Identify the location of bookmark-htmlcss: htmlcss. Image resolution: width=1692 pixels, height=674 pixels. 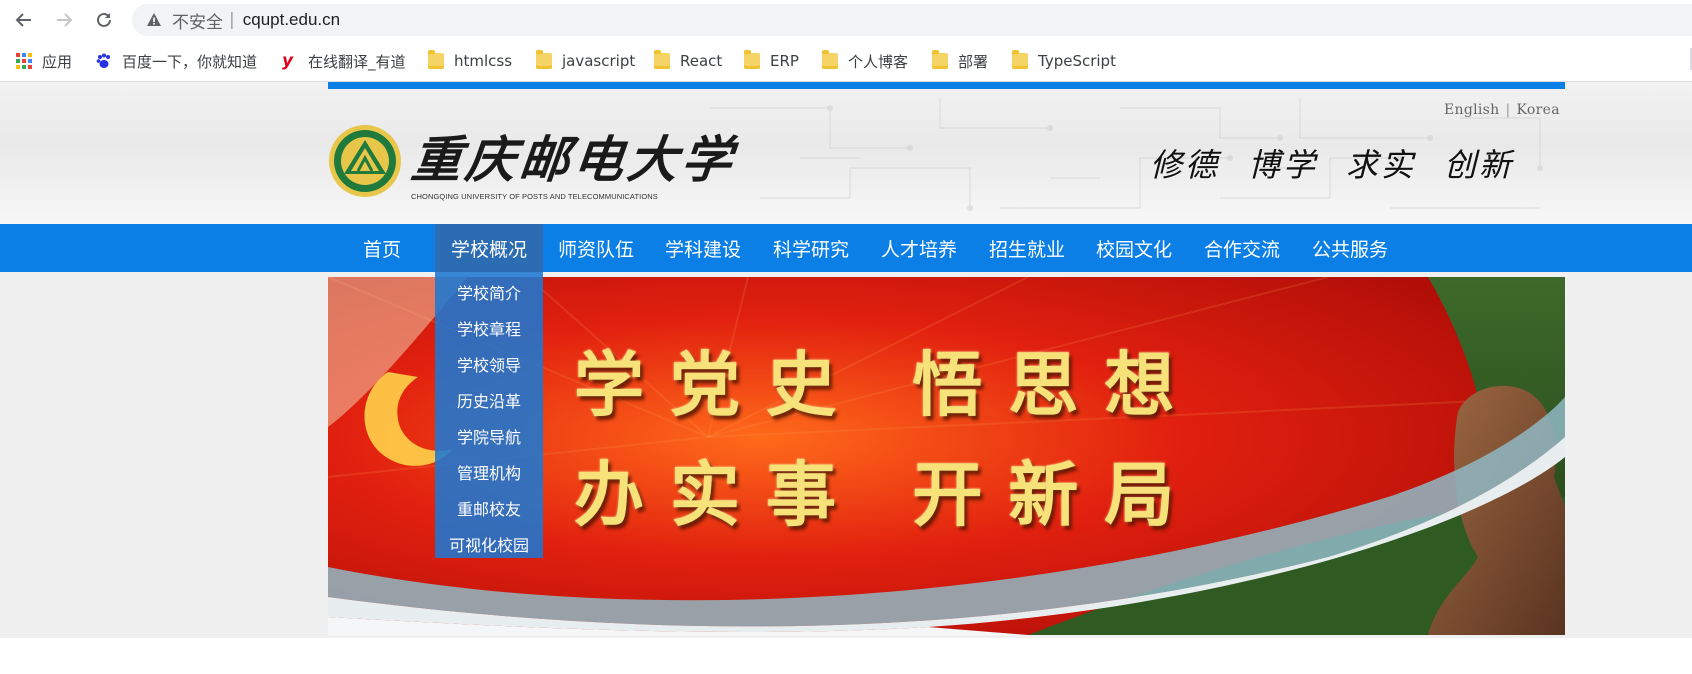
(470, 61).